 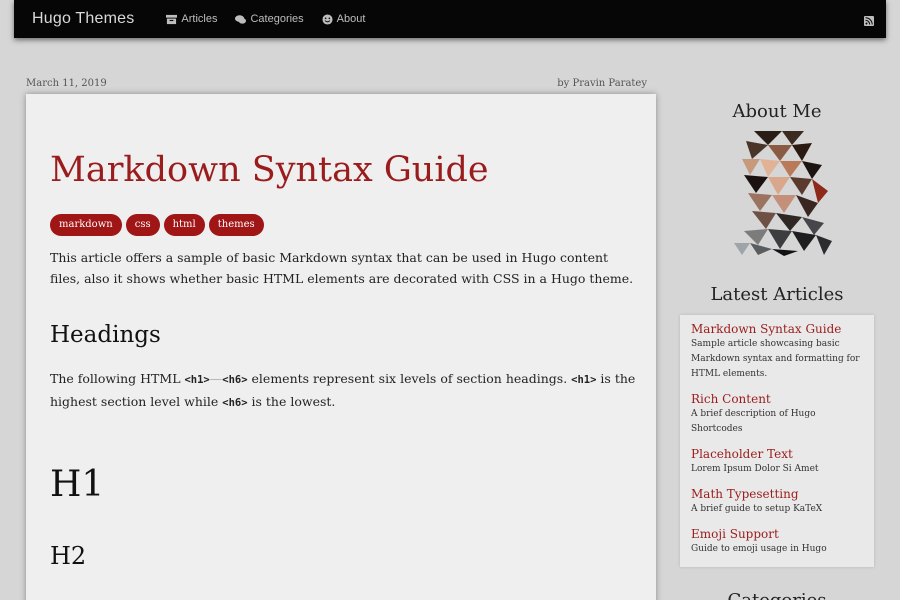 I want to click on comments-icon, so click(x=241, y=19).